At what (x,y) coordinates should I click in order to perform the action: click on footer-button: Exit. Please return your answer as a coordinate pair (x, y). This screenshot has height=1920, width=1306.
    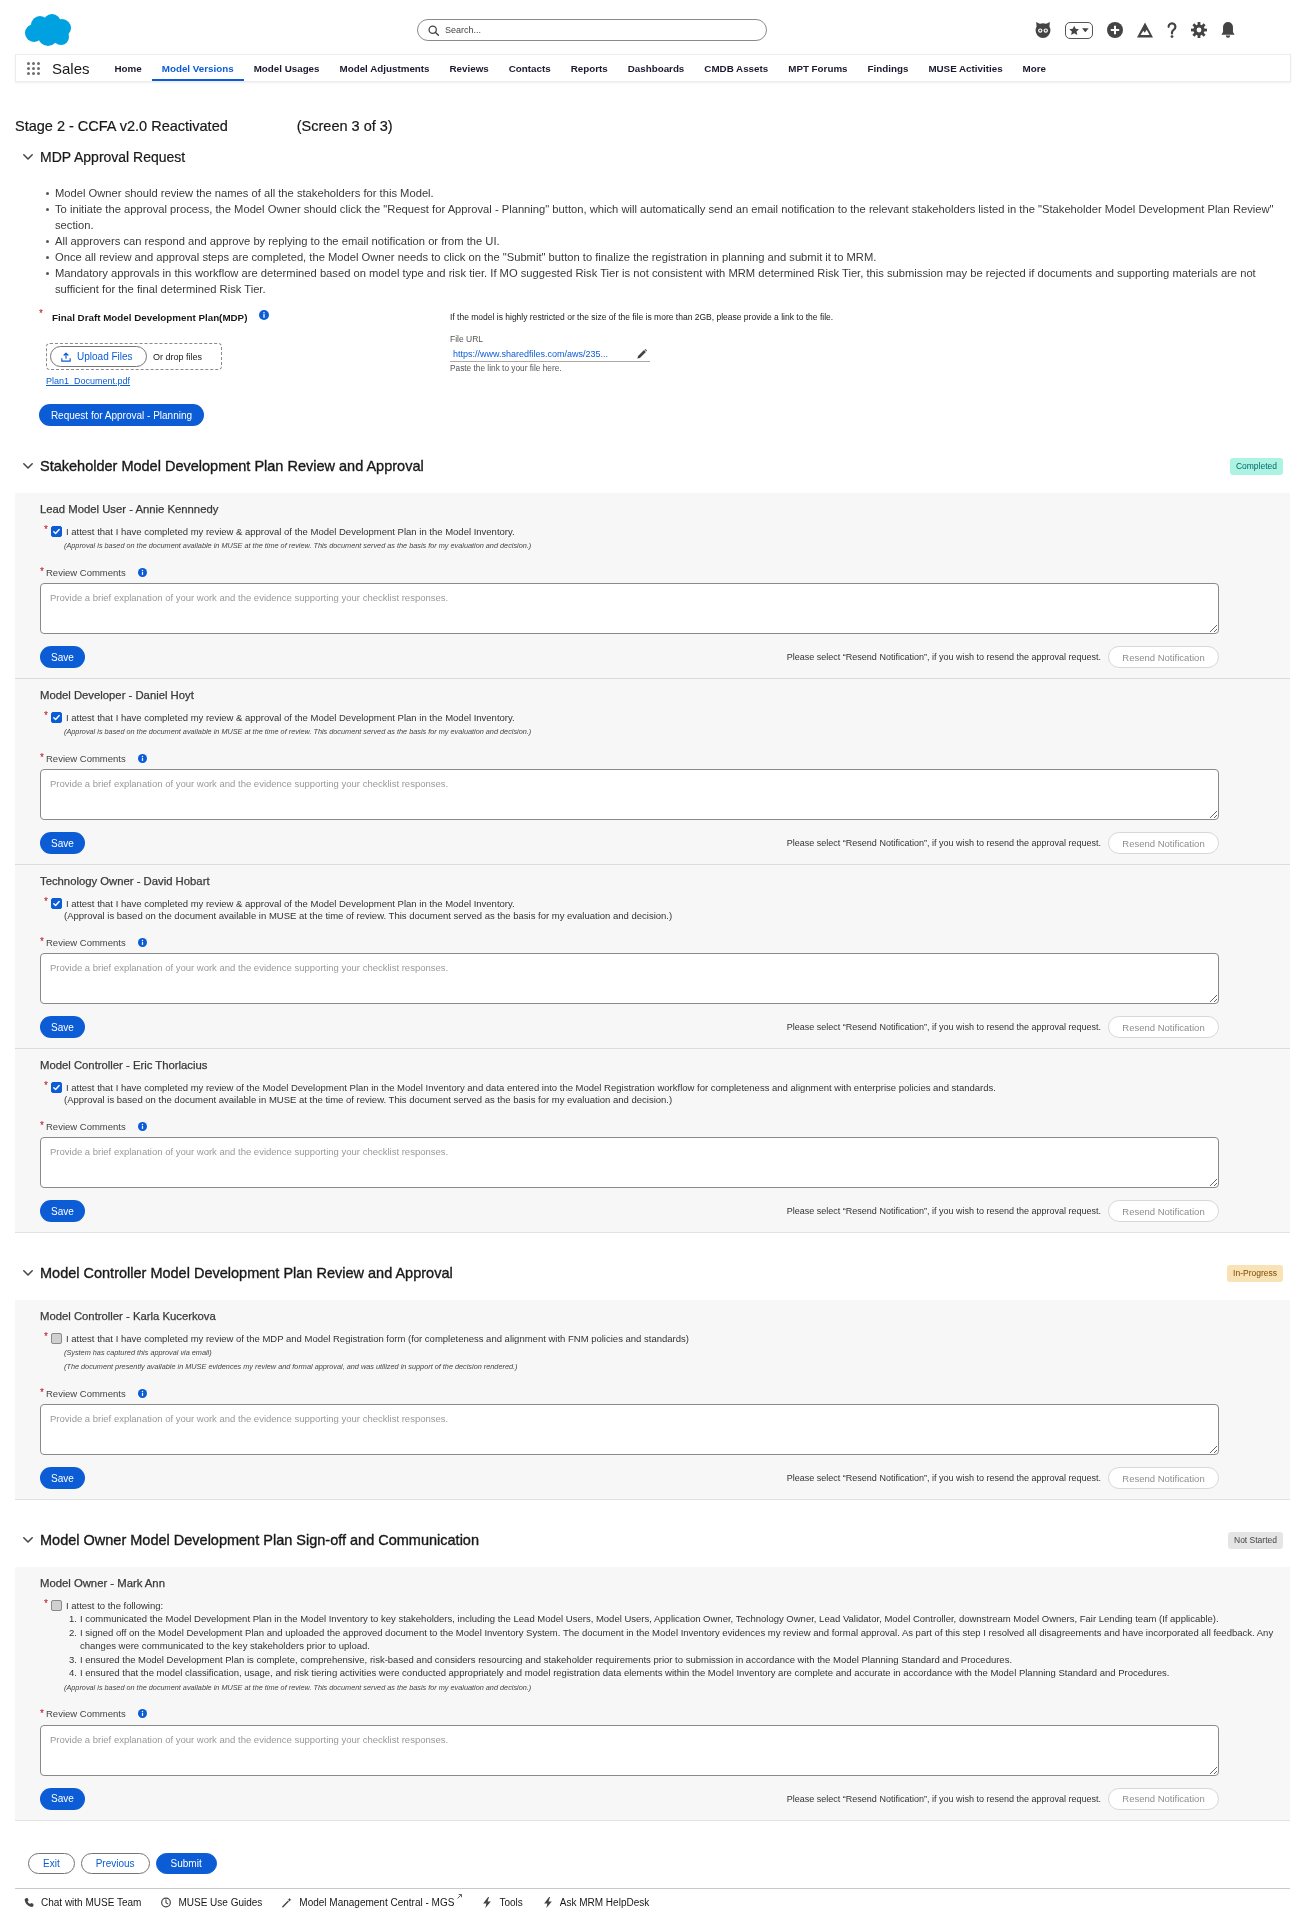
    Looking at the image, I should click on (51, 1863).